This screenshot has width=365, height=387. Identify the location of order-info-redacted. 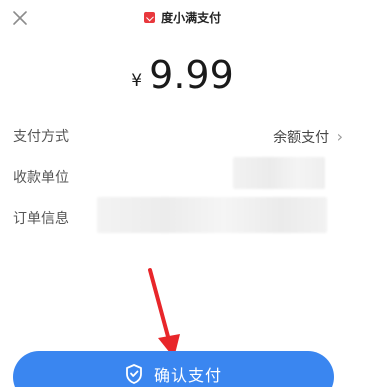
(212, 215).